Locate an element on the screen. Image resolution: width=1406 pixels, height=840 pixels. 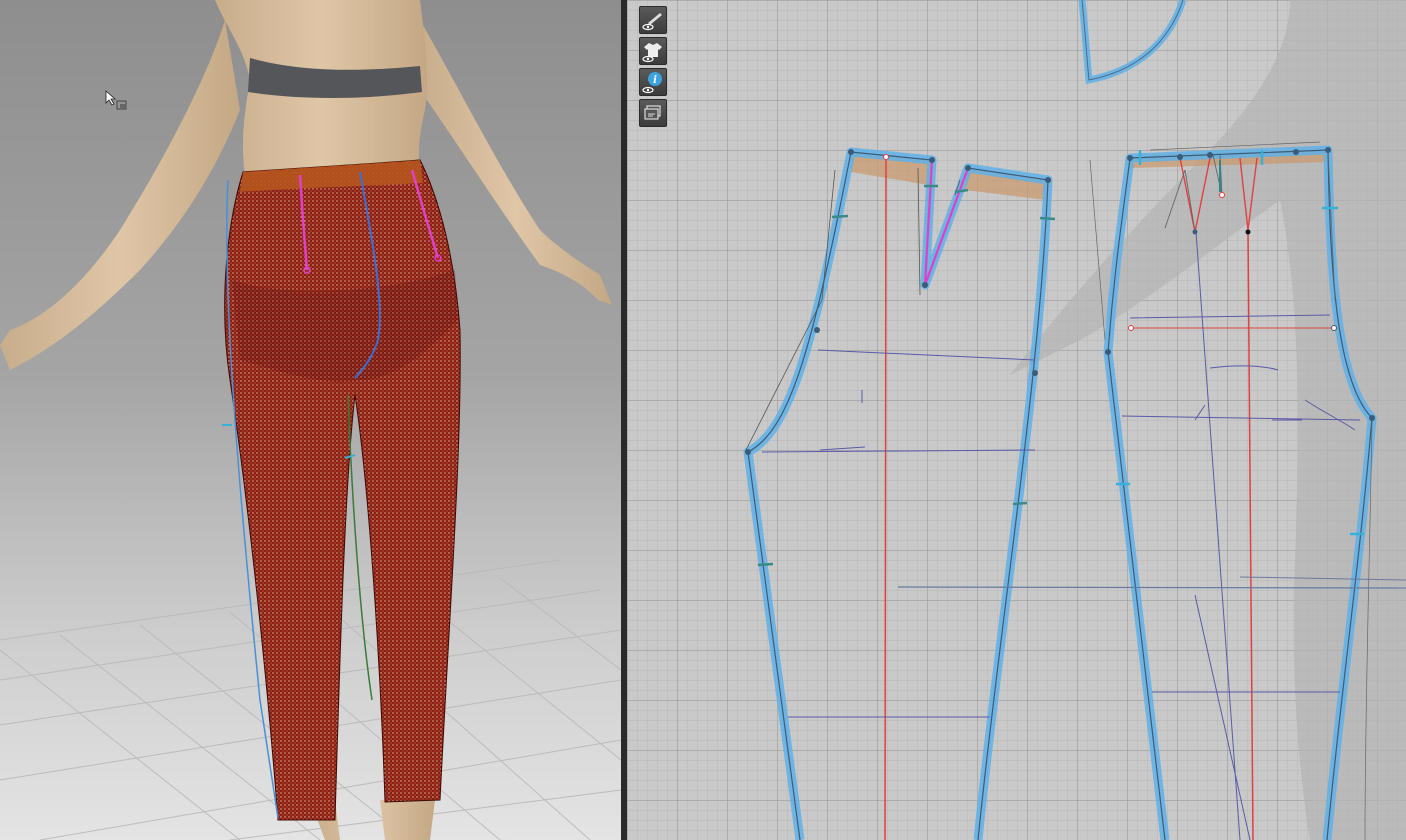
shirt-eye-icon is located at coordinates (652, 53).